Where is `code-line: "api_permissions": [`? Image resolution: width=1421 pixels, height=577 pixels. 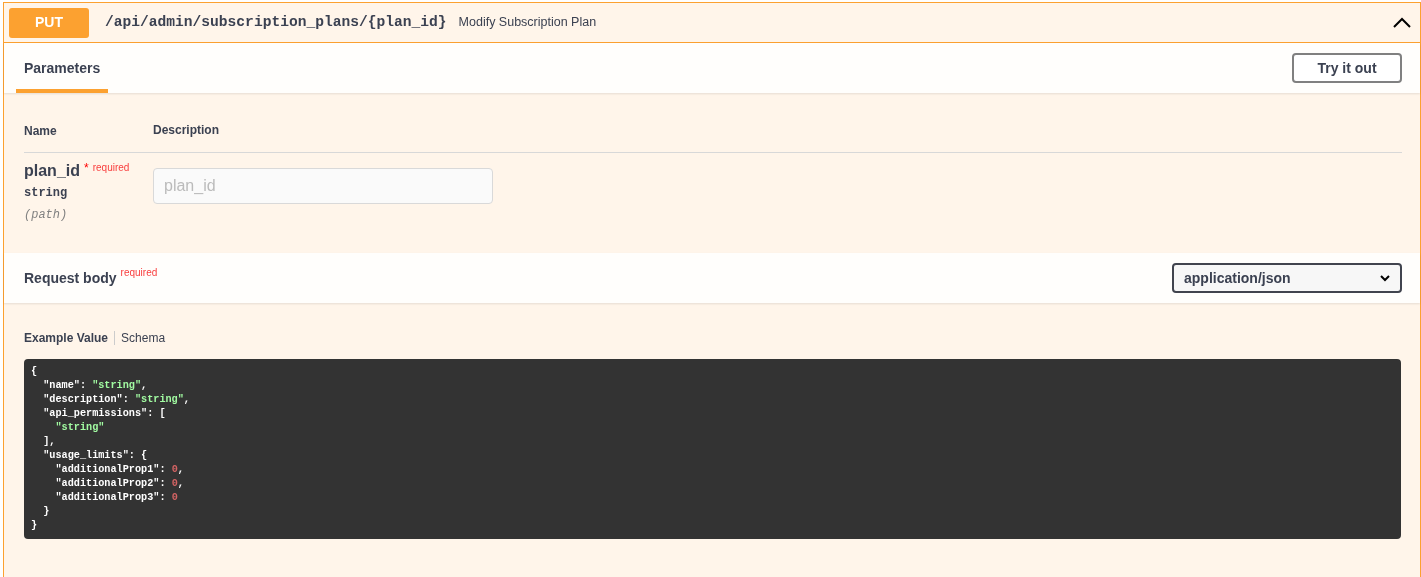
code-line: "api_permissions": [ is located at coordinates (104, 414).